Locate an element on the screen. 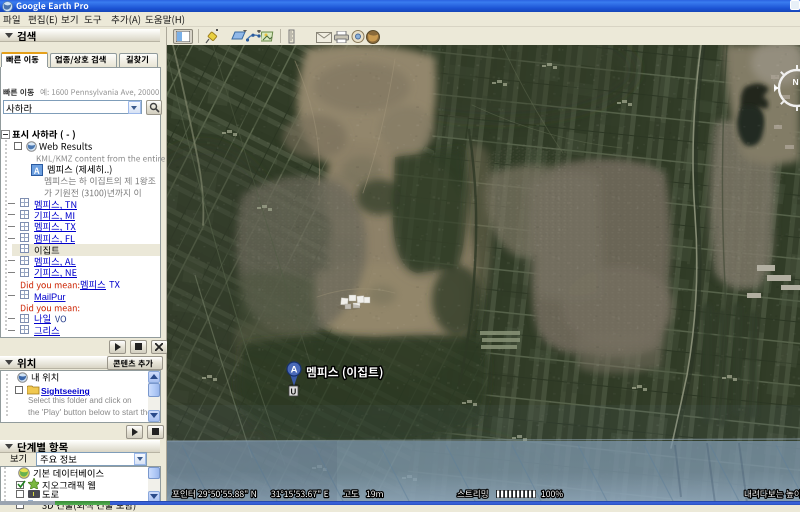  svg-text: Sightseeing is located at coordinates (65, 391).